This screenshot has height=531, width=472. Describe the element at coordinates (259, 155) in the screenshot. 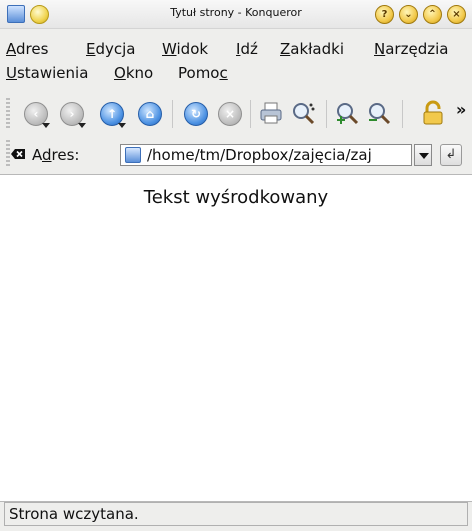

I see `location-value: /home/tm/Dropbox/zajęcia/zaj` at that location.